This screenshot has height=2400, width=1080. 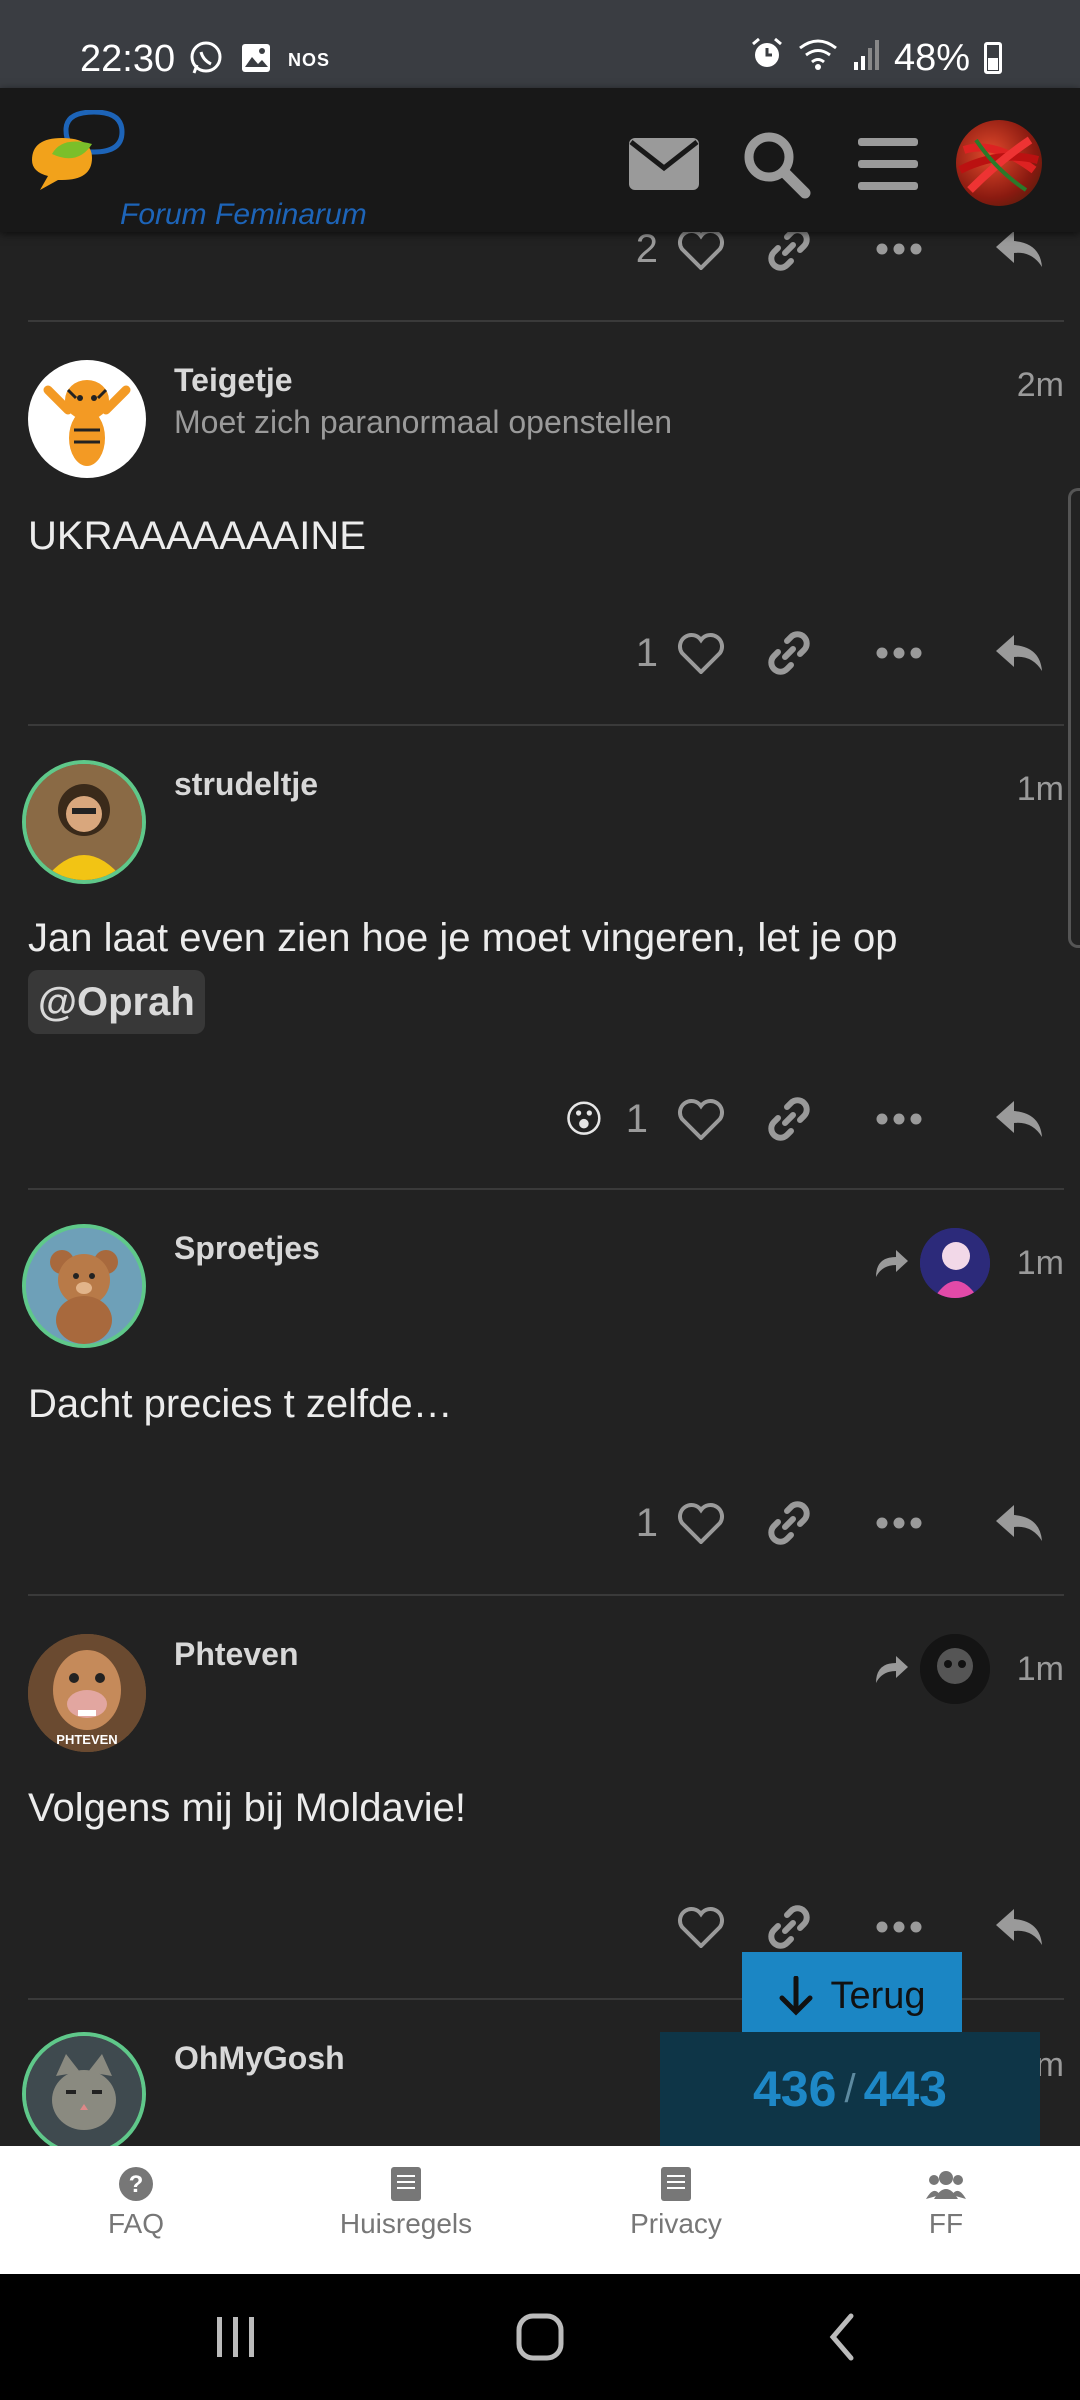 I want to click on book-icon, so click(x=676, y=2184).